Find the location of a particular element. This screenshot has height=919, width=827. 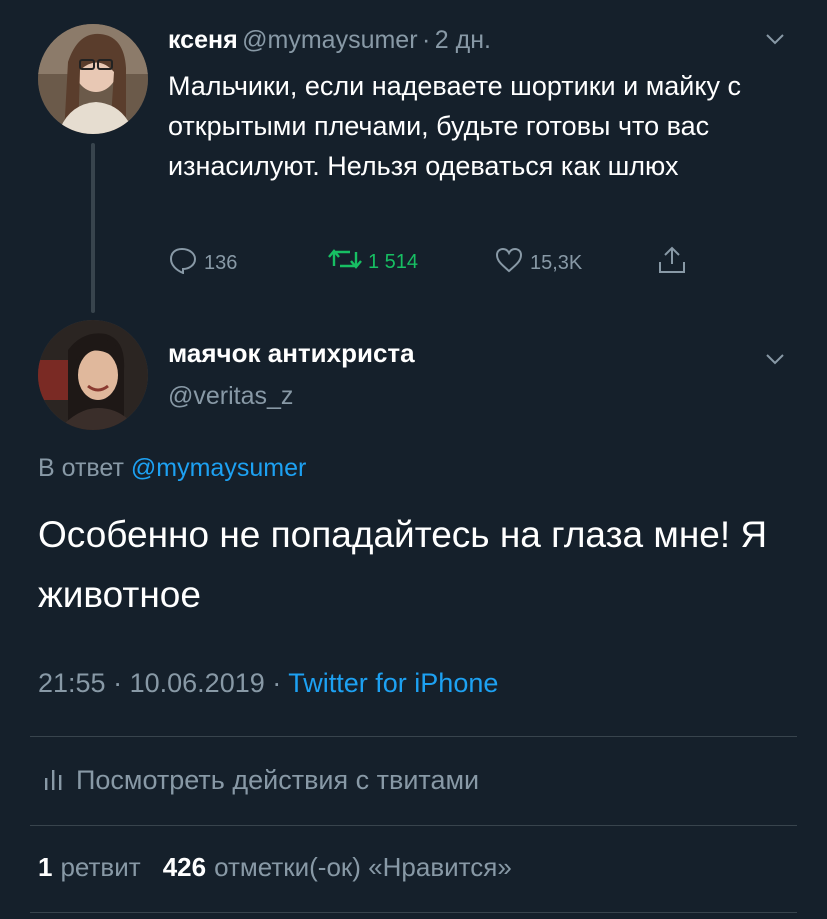

like-button: 15,3K is located at coordinates (538, 263).